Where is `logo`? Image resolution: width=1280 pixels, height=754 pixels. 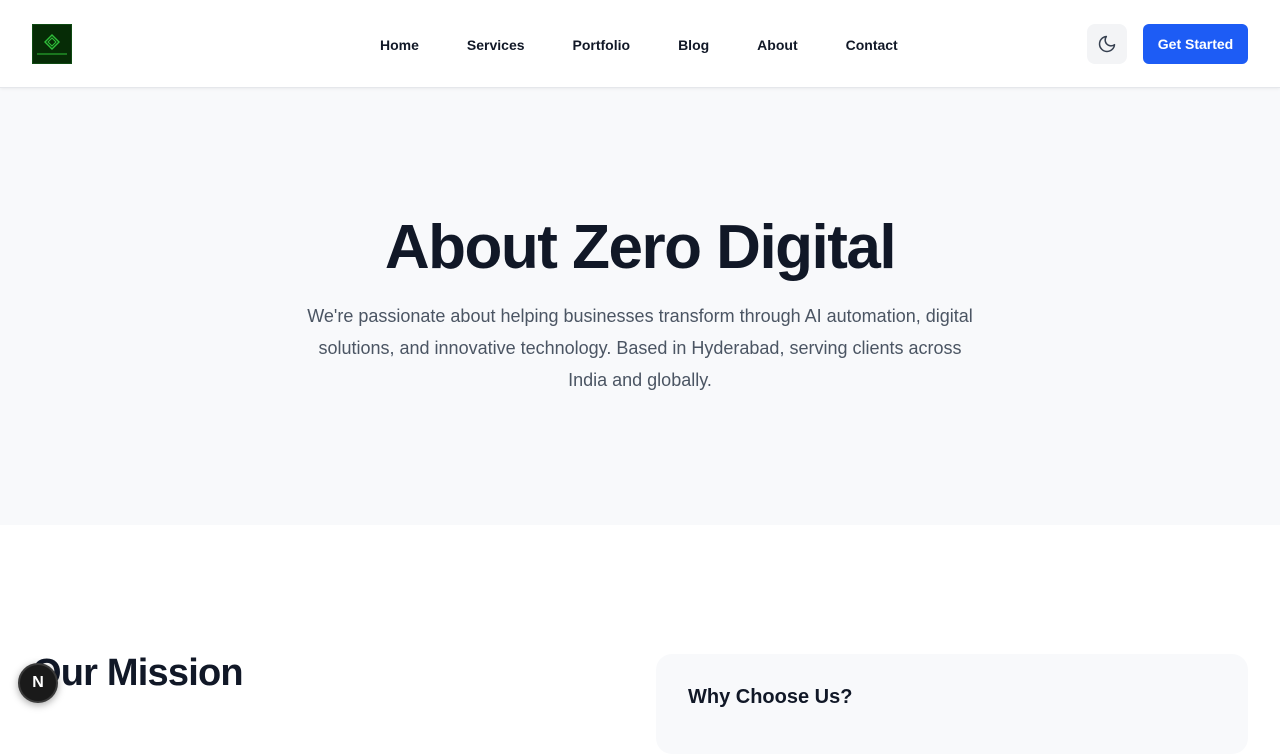 logo is located at coordinates (52, 44).